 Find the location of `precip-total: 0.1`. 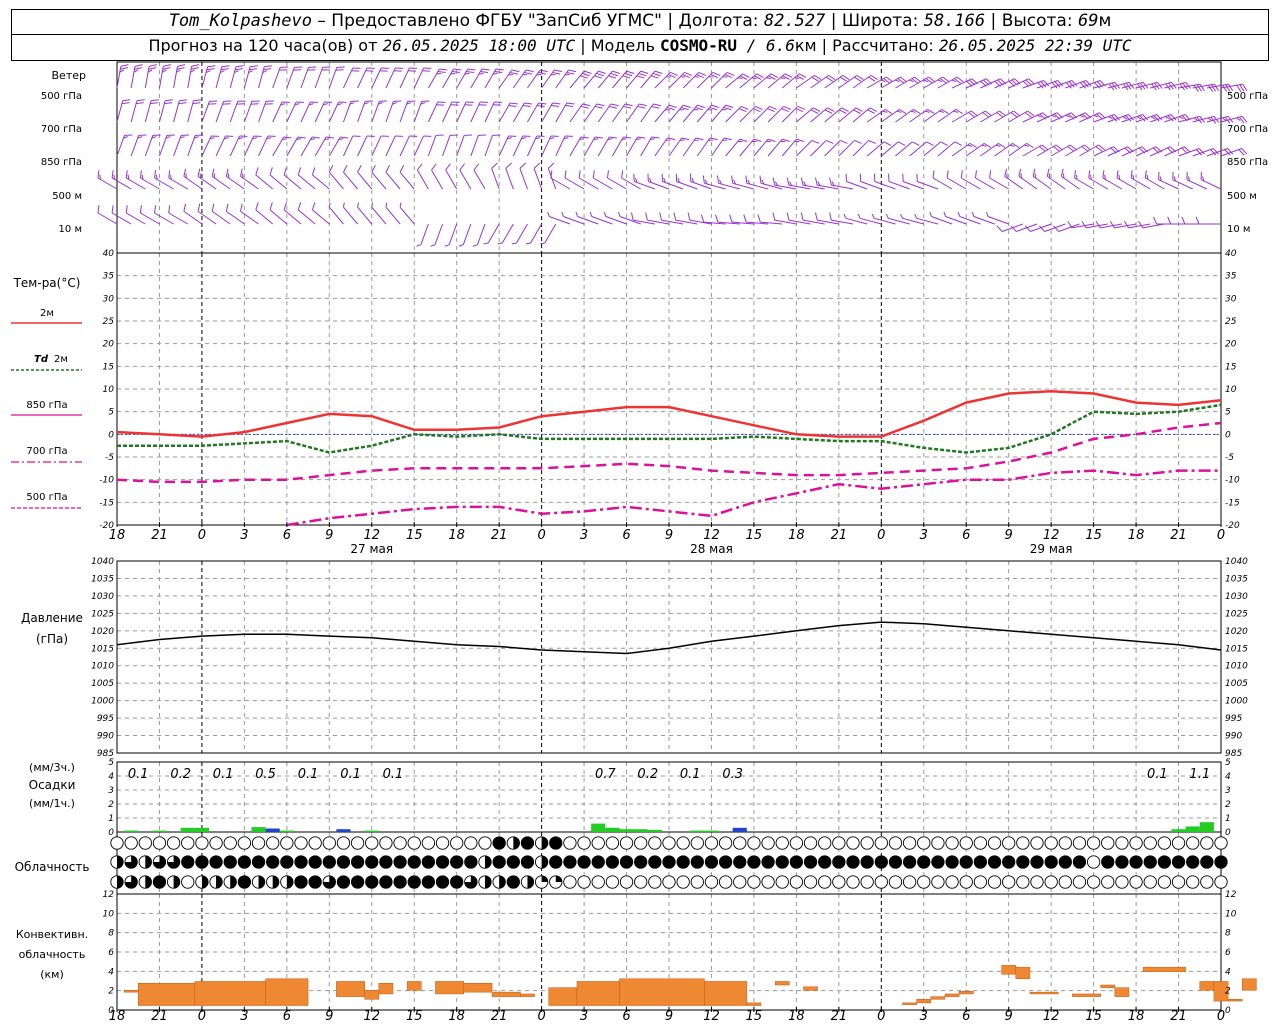

precip-total: 0.1 is located at coordinates (393, 774).